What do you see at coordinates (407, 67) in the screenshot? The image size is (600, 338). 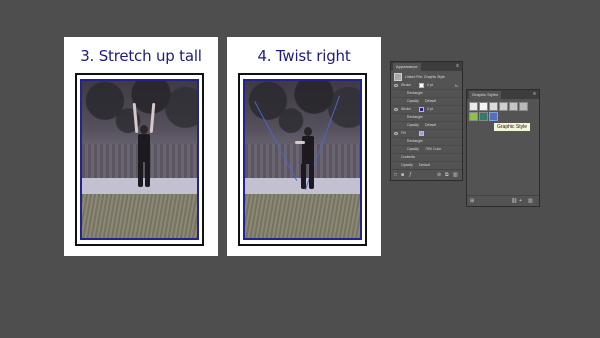 I see `tab-appearance: Appearance` at bounding box center [407, 67].